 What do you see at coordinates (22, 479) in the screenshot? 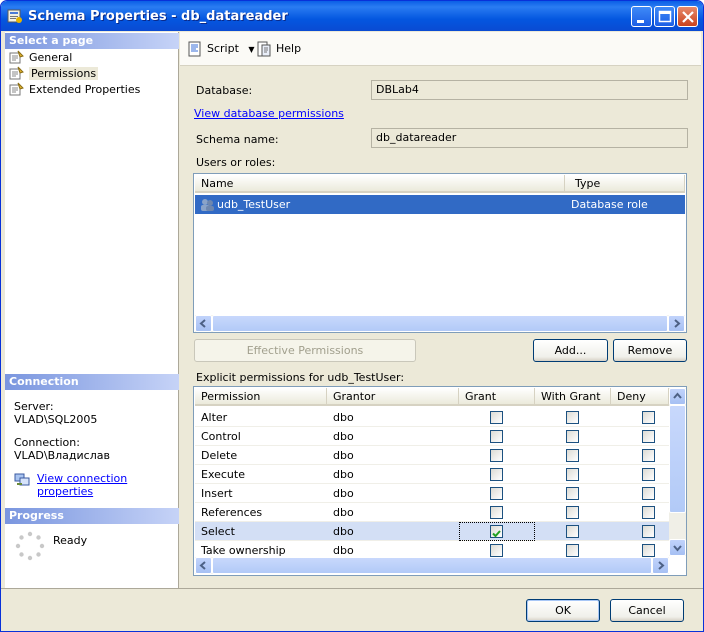
I see `connection-properties-icon` at bounding box center [22, 479].